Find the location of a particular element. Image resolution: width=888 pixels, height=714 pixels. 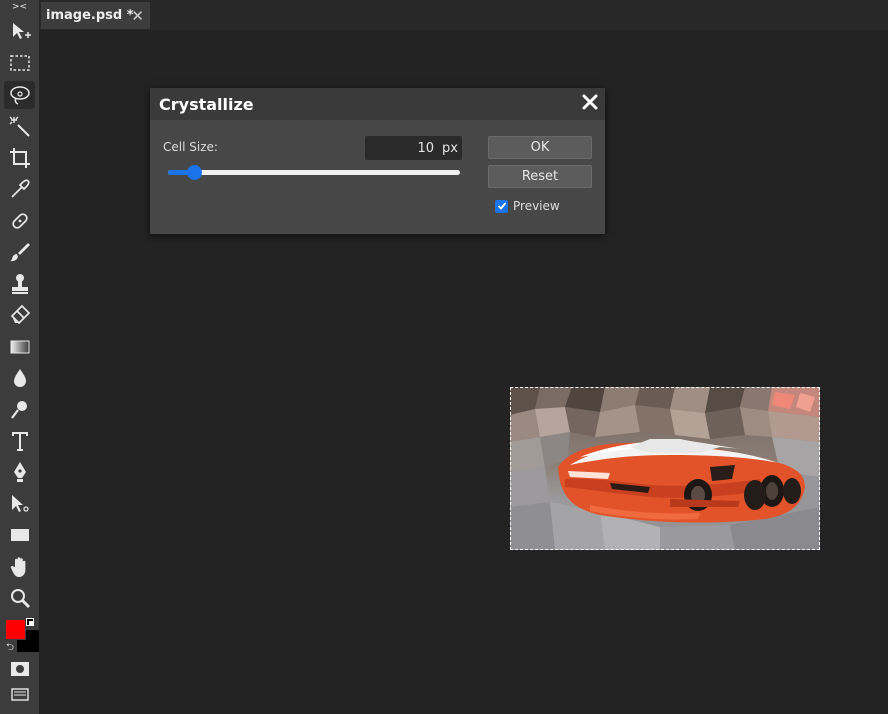

cell-size-slider is located at coordinates (314, 172).